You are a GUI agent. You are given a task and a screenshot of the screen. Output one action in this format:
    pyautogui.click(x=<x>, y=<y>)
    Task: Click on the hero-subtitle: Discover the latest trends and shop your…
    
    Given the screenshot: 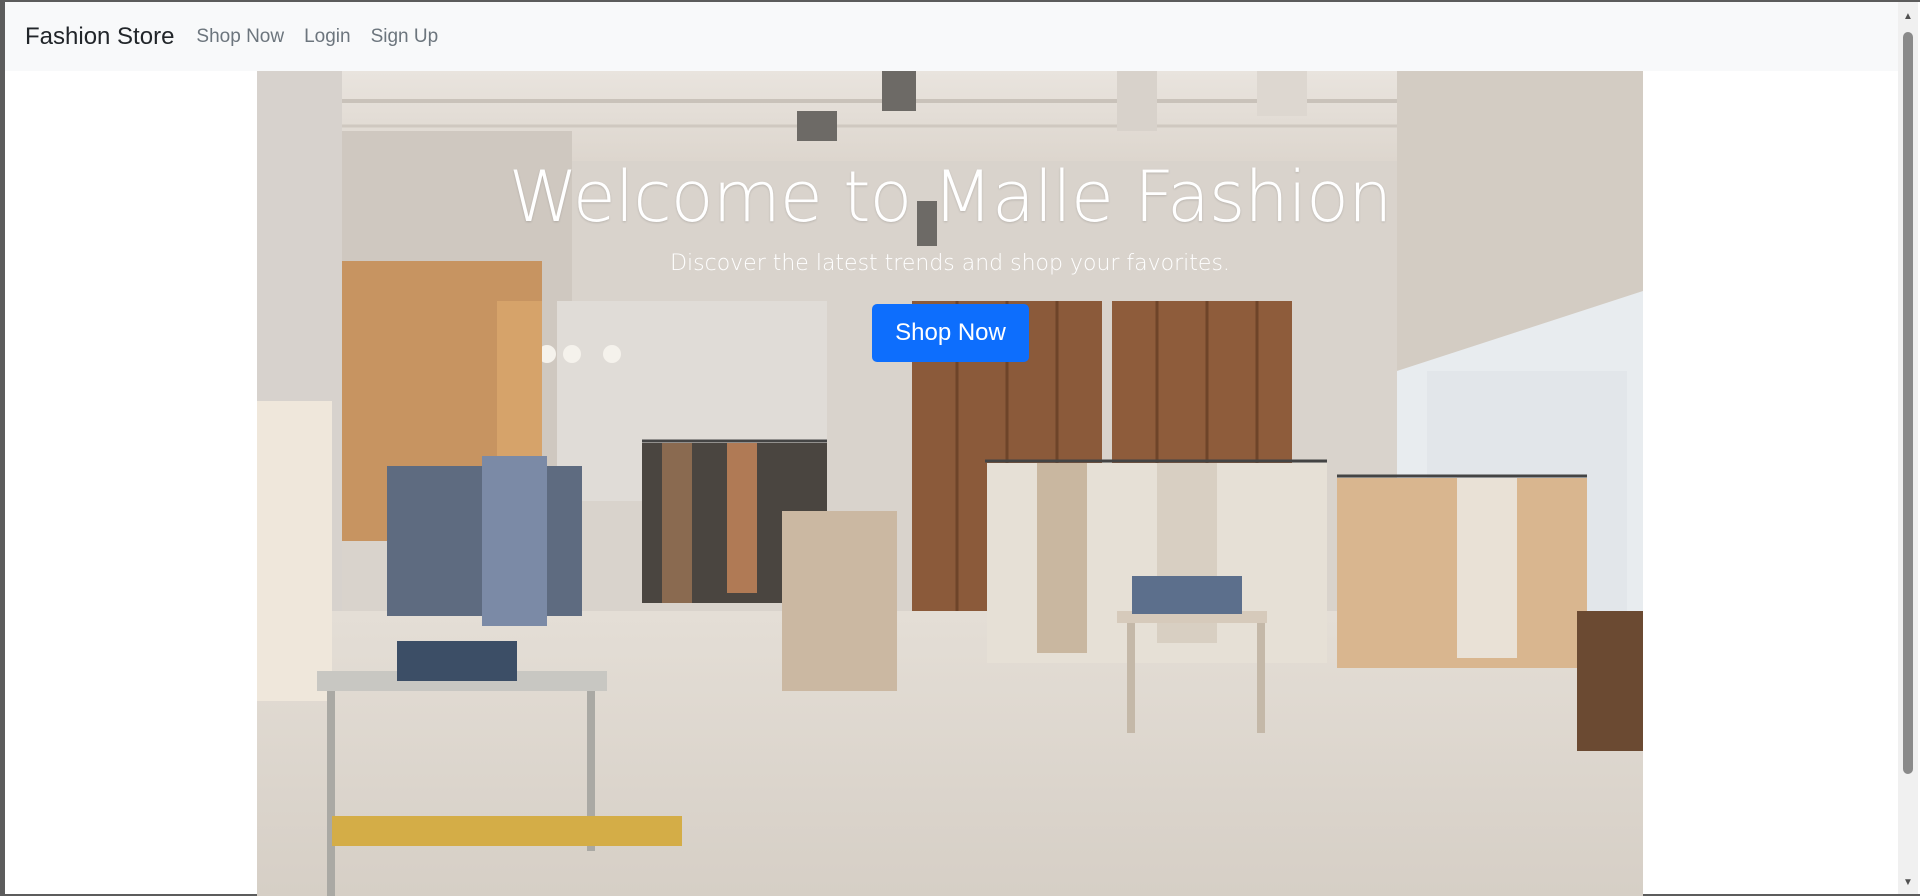 What is the action you would take?
    pyautogui.click(x=950, y=263)
    